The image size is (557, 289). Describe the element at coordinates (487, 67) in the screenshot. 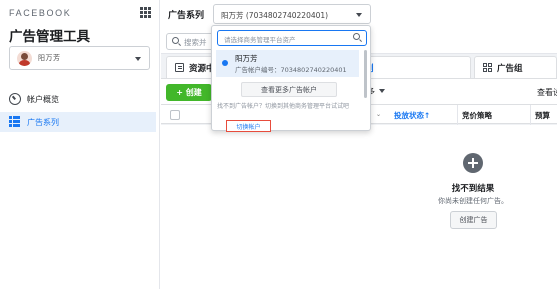

I see `grid-icon` at that location.